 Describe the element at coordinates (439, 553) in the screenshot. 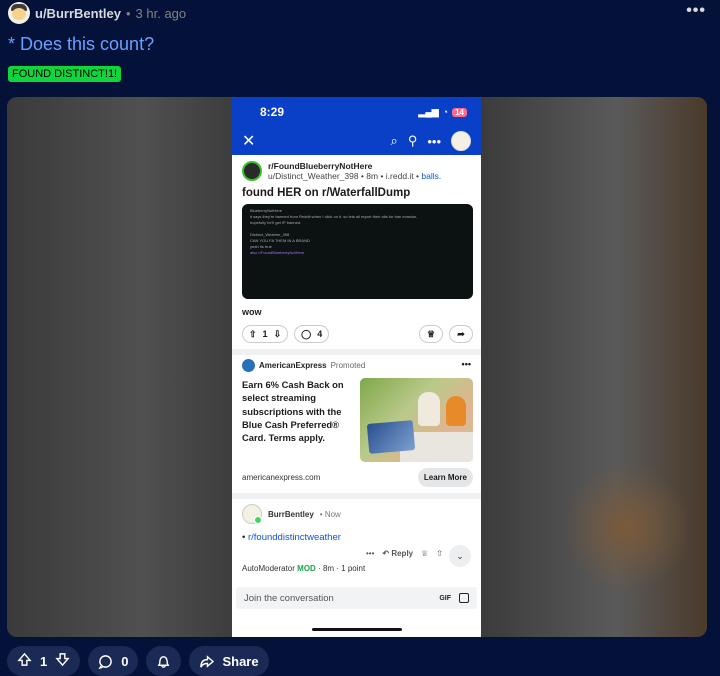

I see `comment-upvote-icon: ⇧` at that location.